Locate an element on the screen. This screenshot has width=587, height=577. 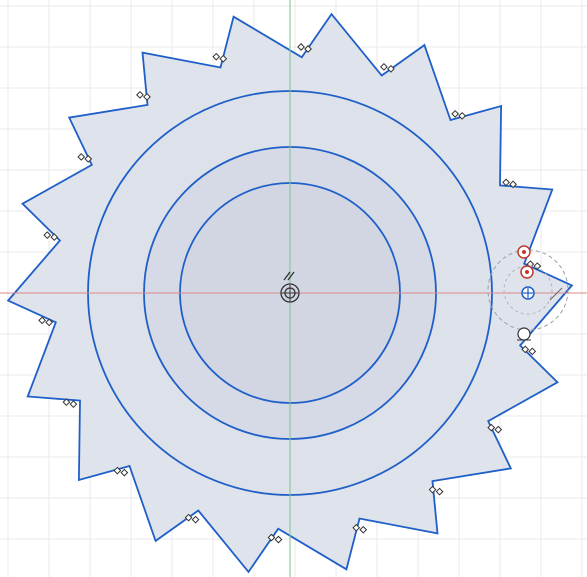
unselected-point is located at coordinates (524, 334).